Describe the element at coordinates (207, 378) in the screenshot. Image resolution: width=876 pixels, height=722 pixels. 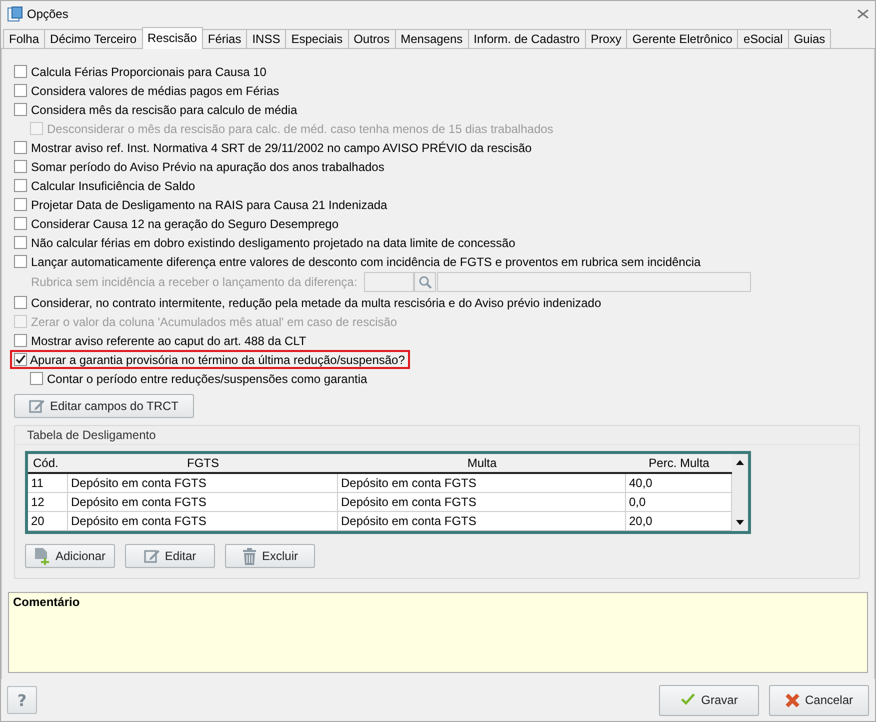
I see `checkbox-label: Contar o período entre reduções/suspensões como garantia` at that location.